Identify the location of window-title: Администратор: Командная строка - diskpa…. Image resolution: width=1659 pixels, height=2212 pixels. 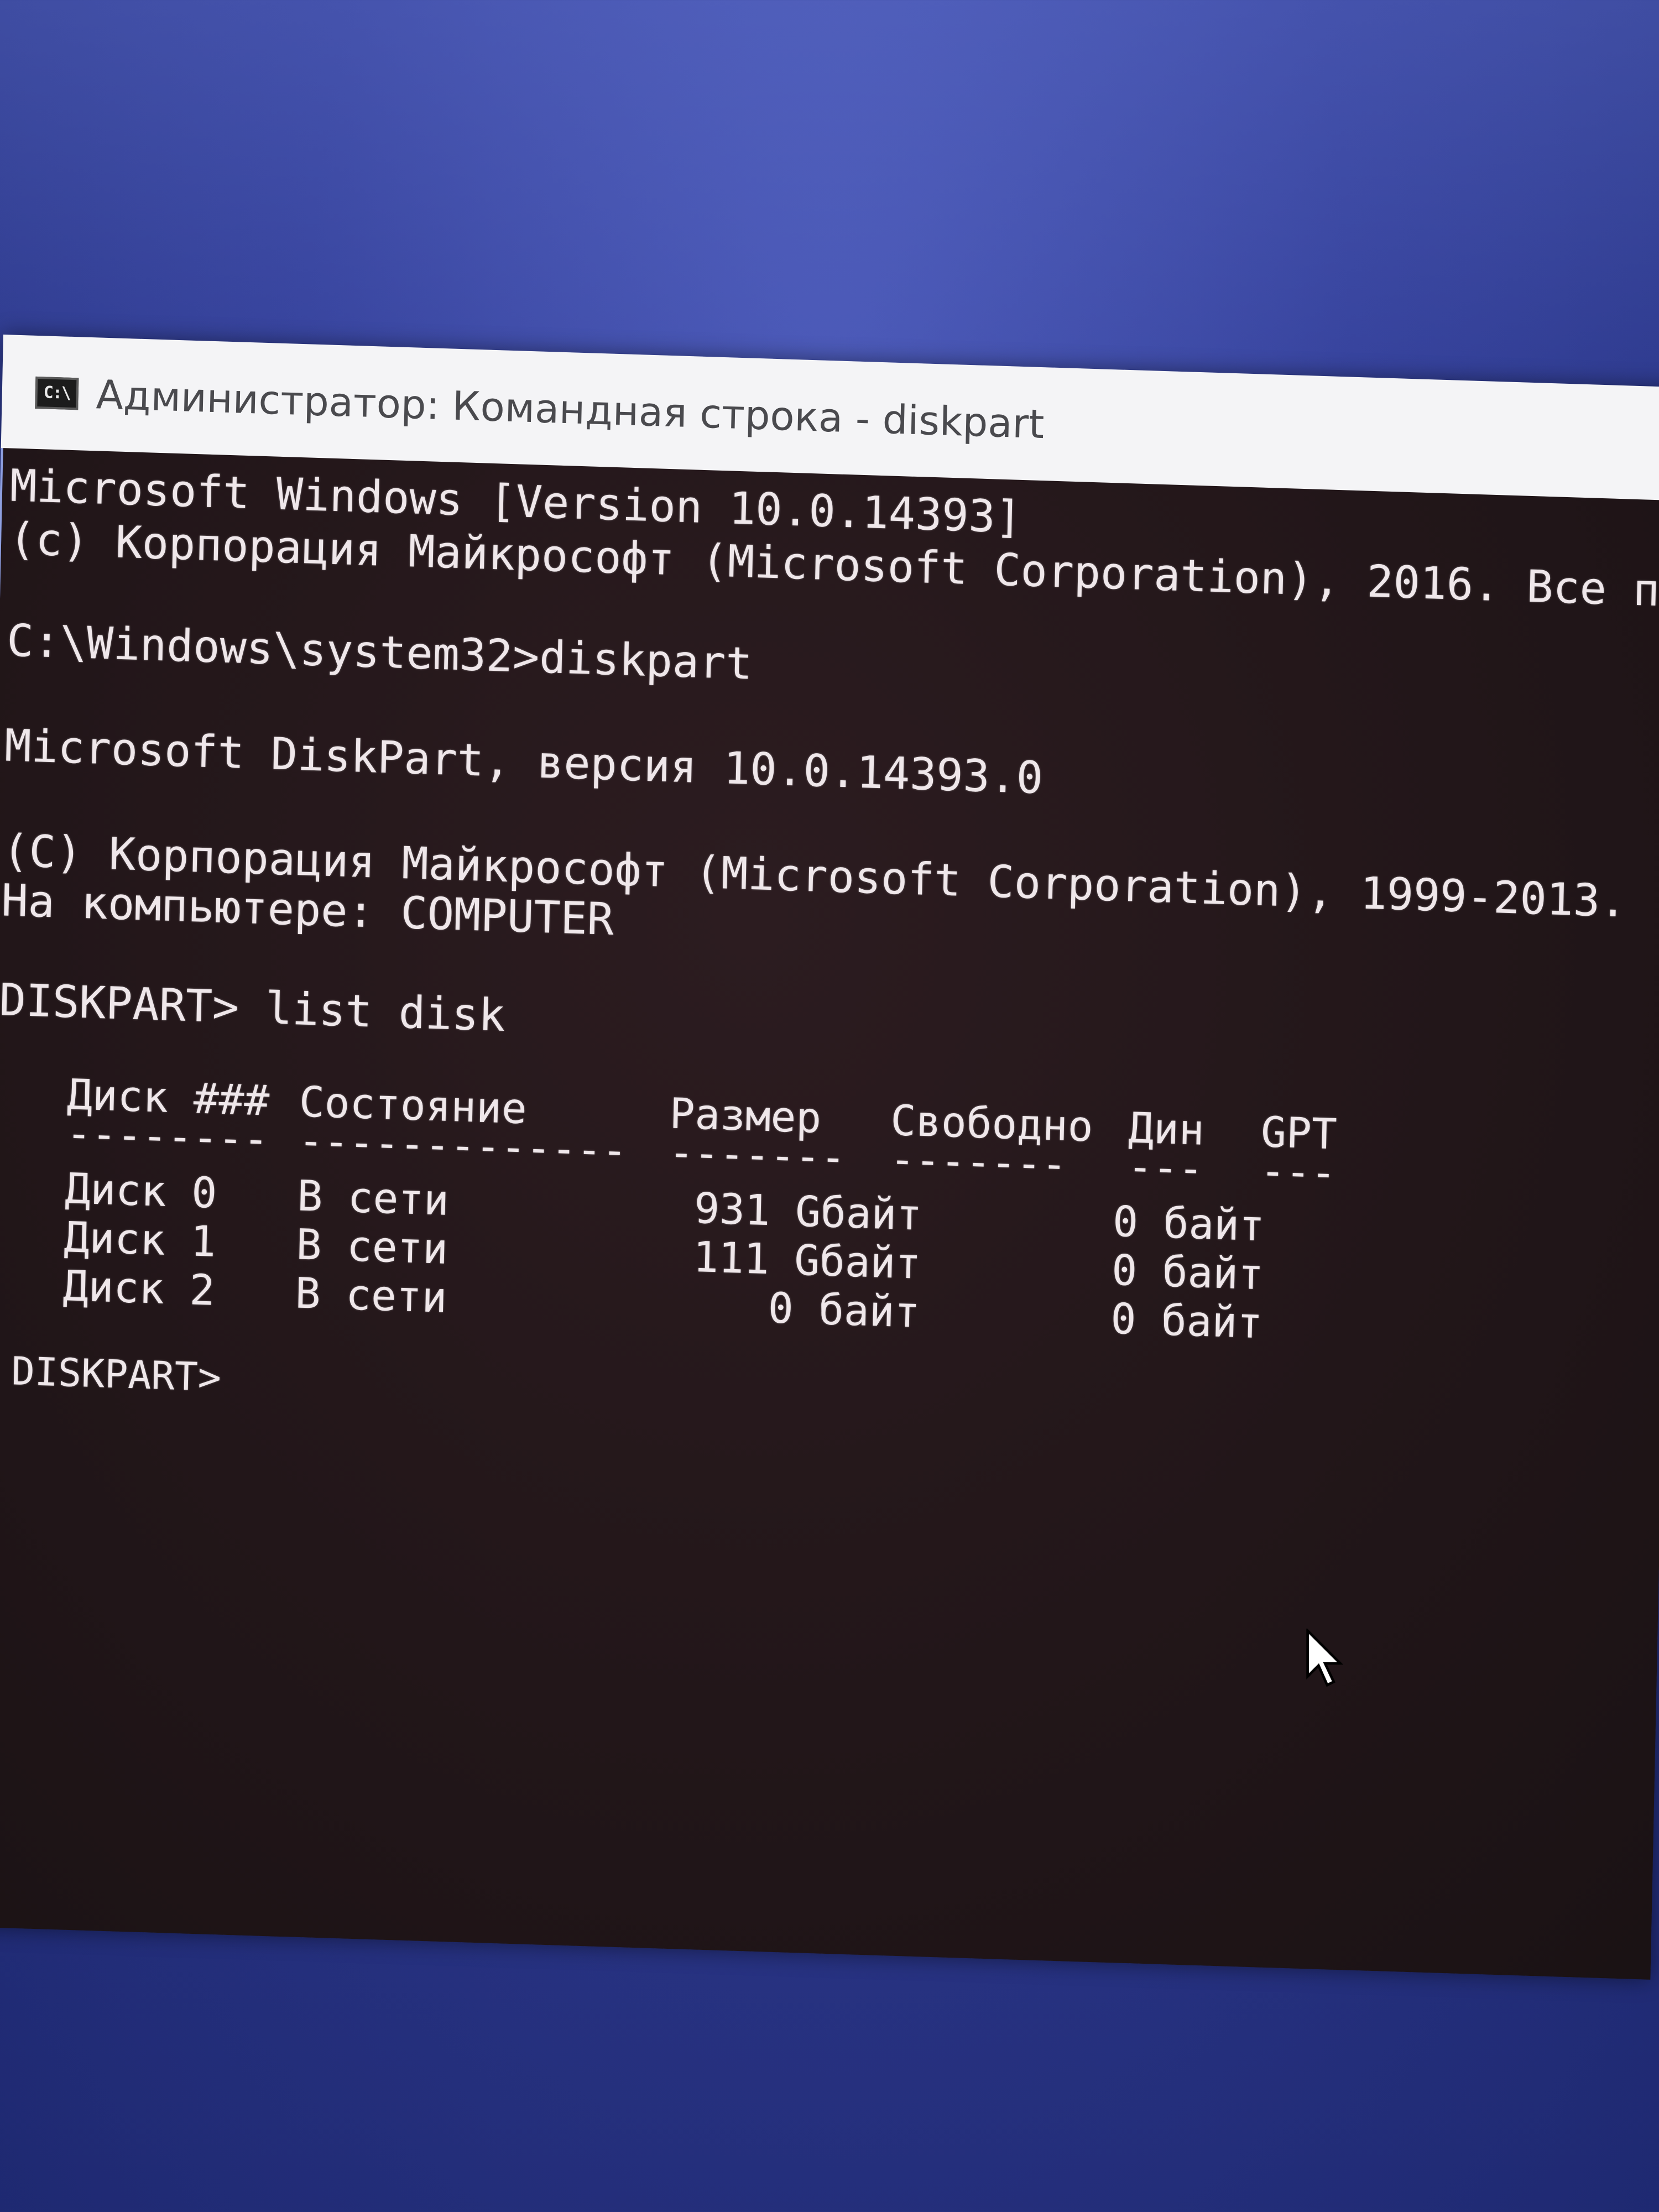
(570, 409).